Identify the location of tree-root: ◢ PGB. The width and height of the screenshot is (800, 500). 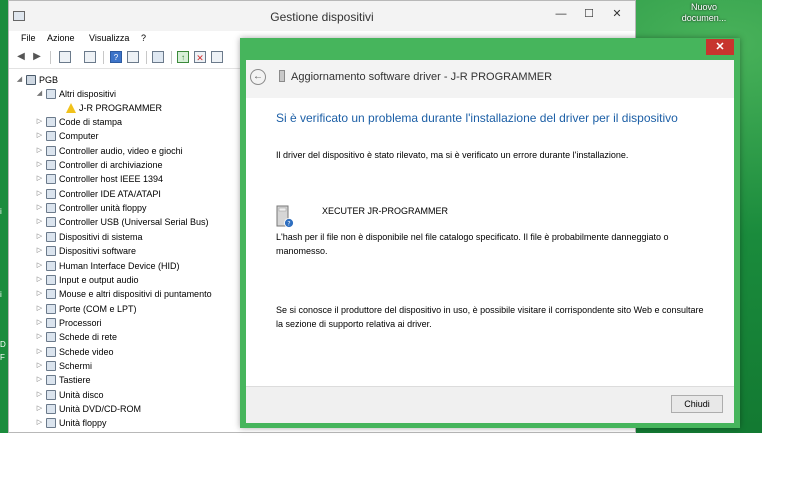
(36, 80).